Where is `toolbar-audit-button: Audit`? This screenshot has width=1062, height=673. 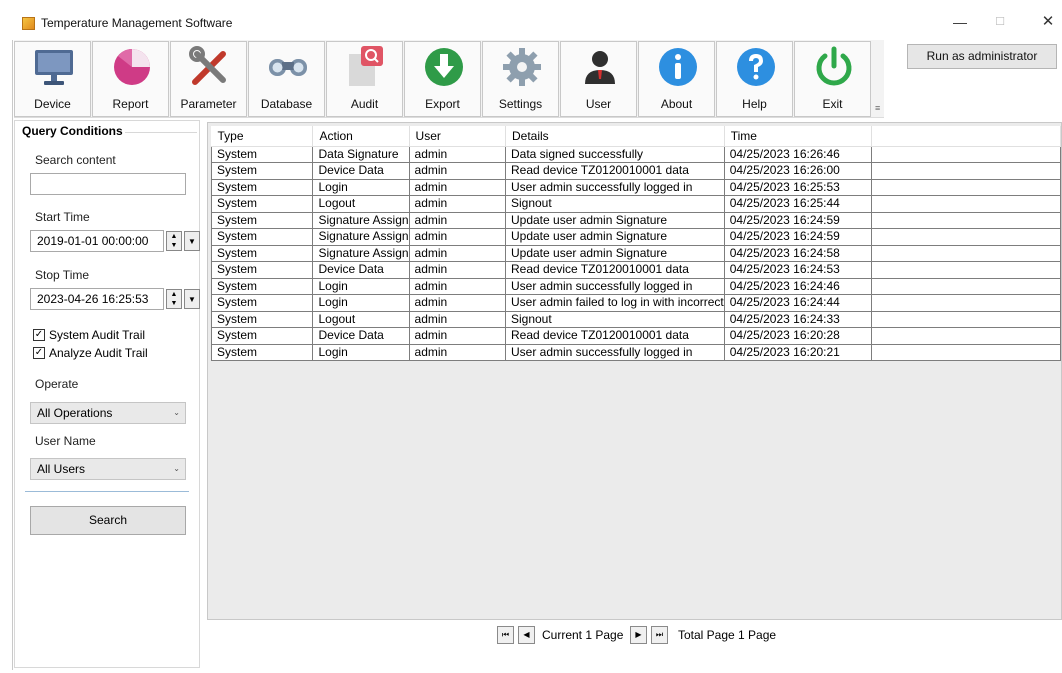 toolbar-audit-button: Audit is located at coordinates (364, 79).